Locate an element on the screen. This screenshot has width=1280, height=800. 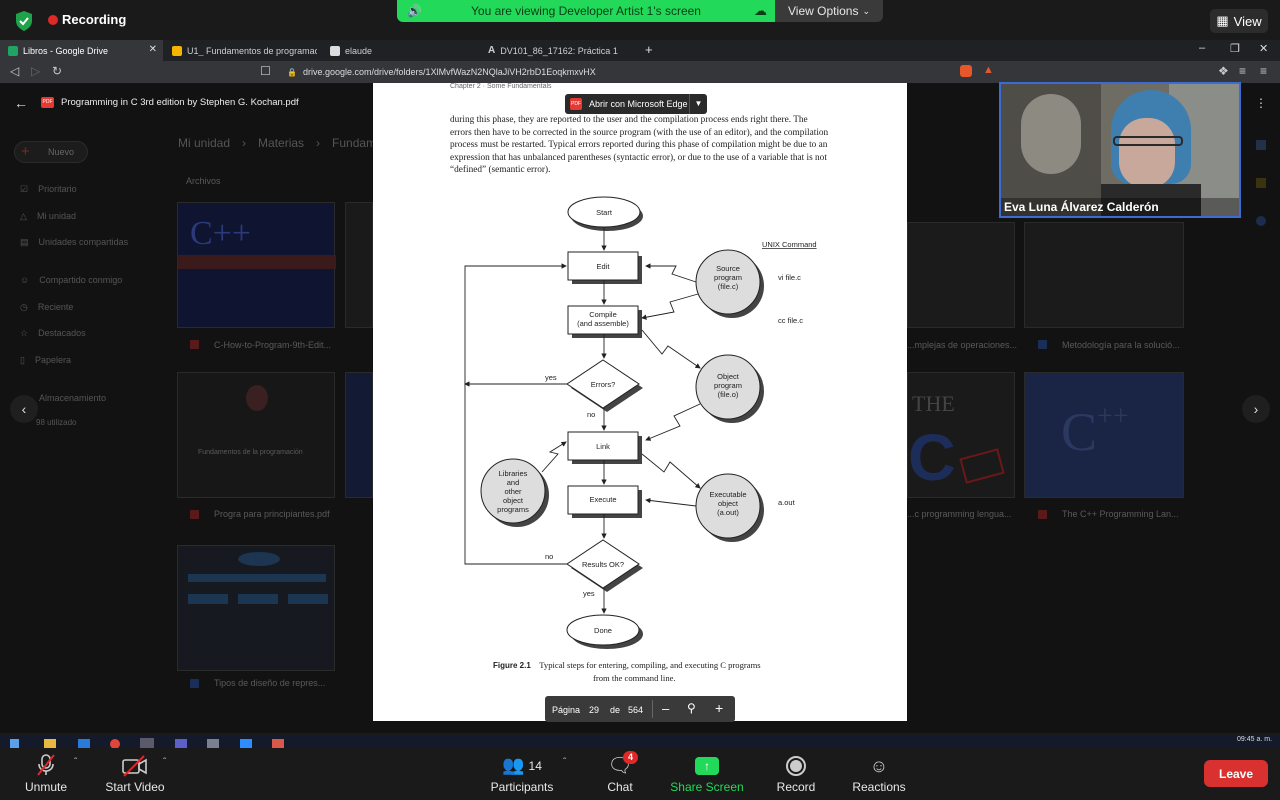
sidebar-item-prioritario: ☑ Prioritario is located at coordinates (48, 189).